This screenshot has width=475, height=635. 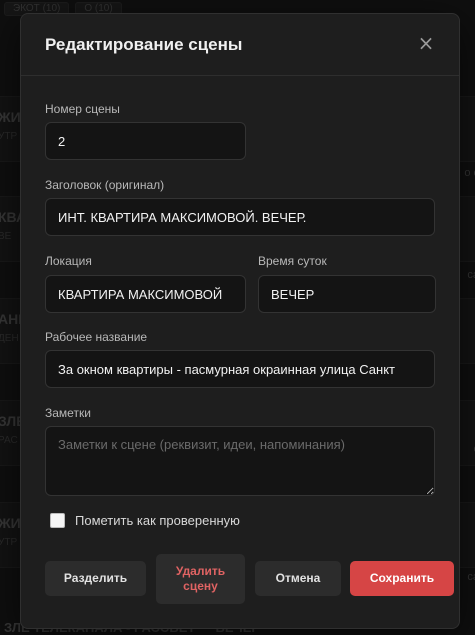 What do you see at coordinates (57, 520) in the screenshot?
I see `checked-checkbox` at bounding box center [57, 520].